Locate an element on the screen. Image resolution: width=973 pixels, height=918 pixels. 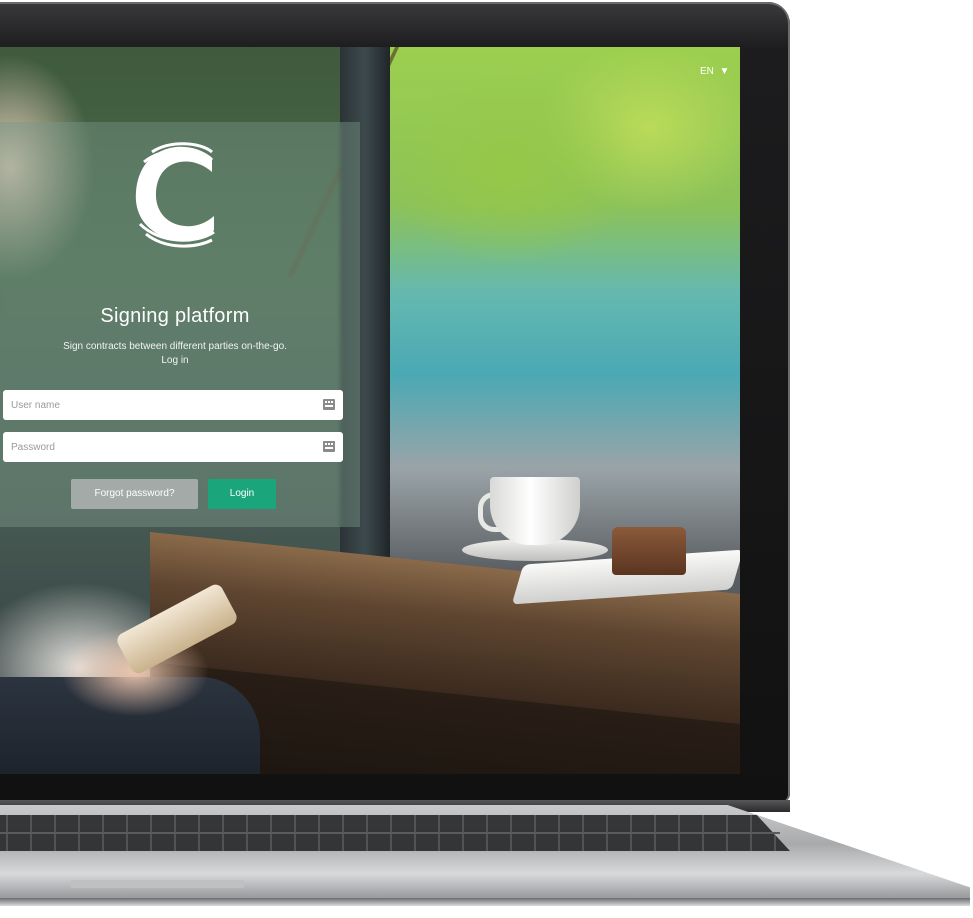
keyboard-row-divider is located at coordinates (390, 833).